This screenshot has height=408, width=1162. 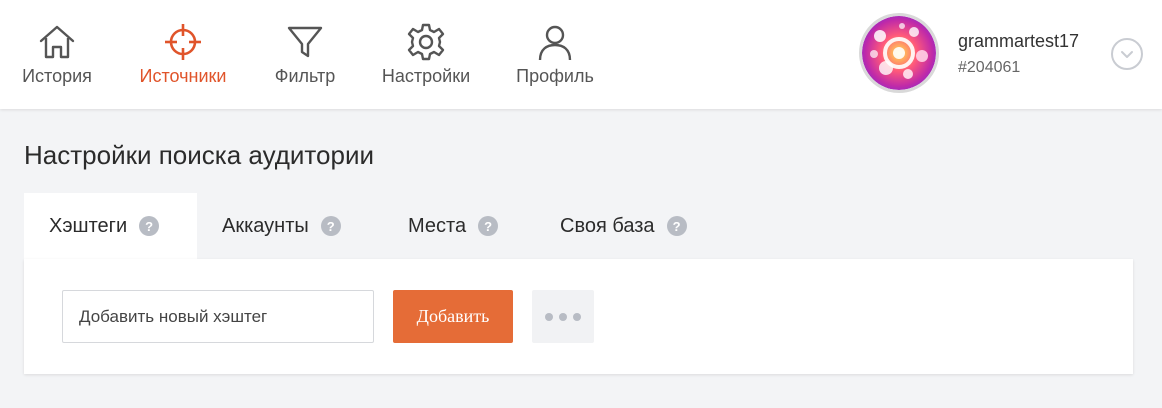 What do you see at coordinates (1019, 41) in the screenshot?
I see `user-name: grammartest17` at bounding box center [1019, 41].